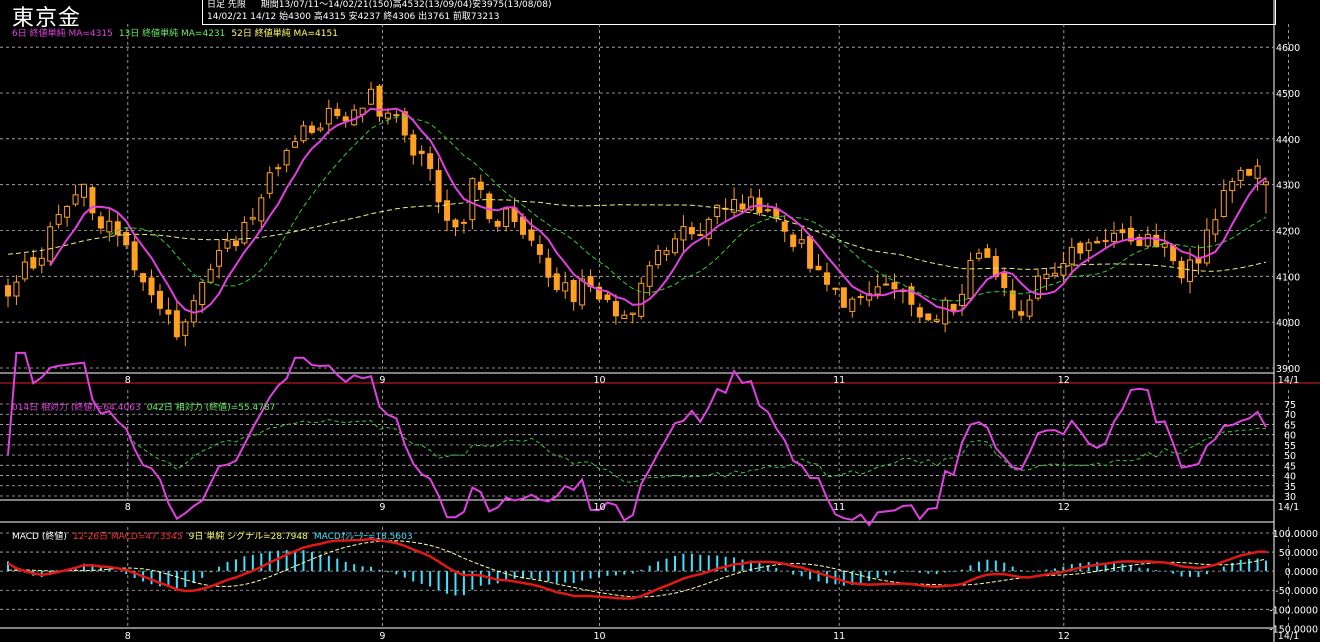 Image resolution: width=1320 pixels, height=642 pixels. Describe the element at coordinates (211, 407) in the screenshot. I see `rsi-legend-item: 042日 相対力 (終値)=55.4787` at that location.